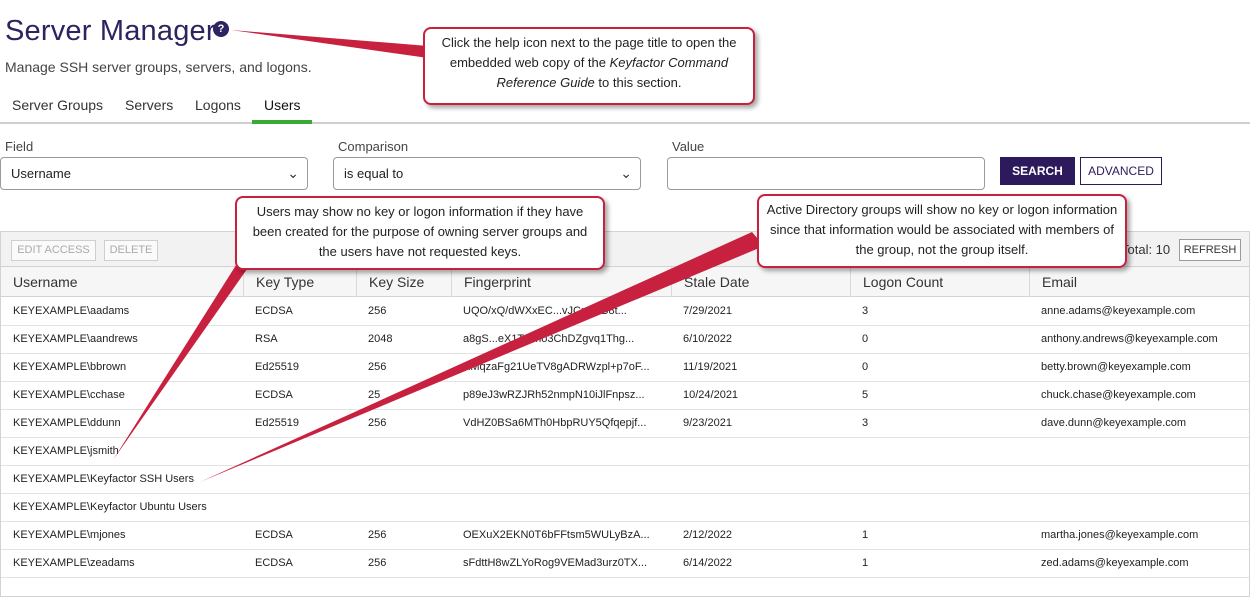 This screenshot has height=597, width=1250. I want to click on cell-key-type: Ed25519, so click(277, 367).